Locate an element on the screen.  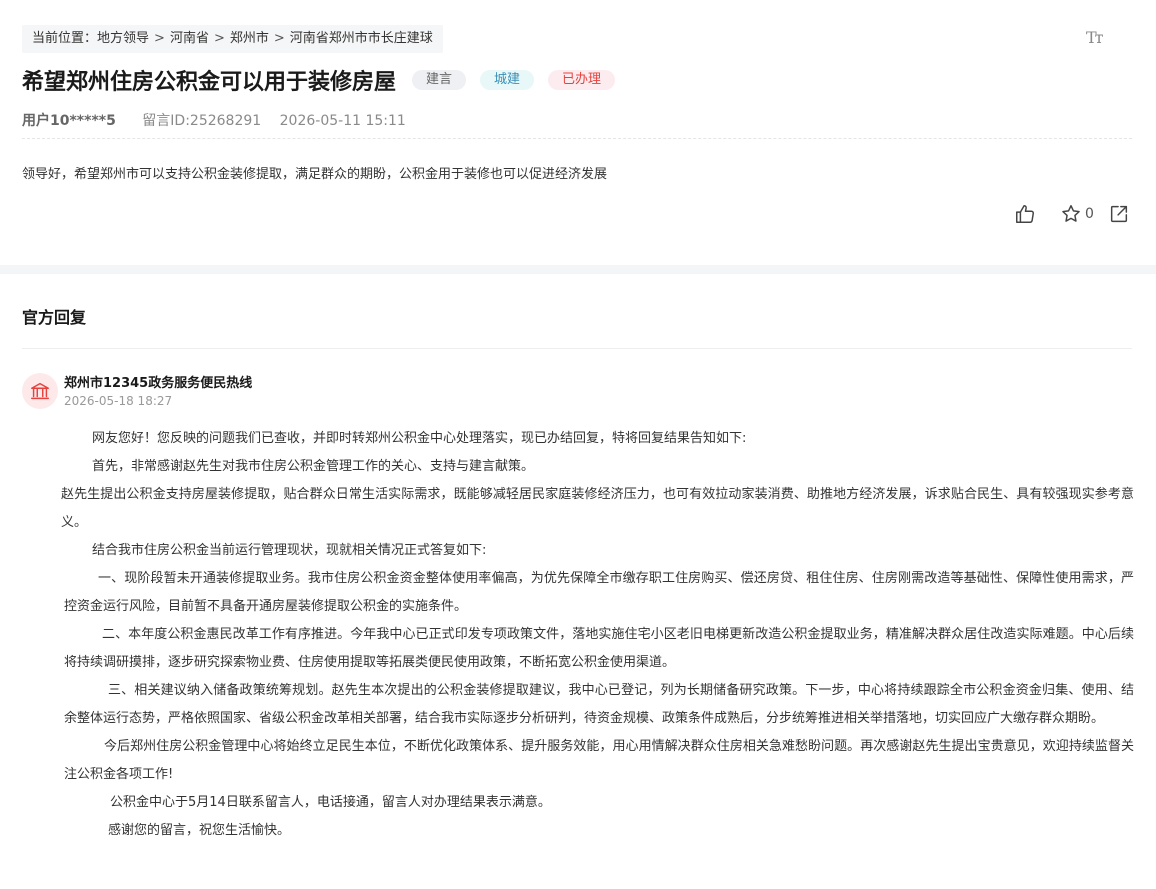
share-icon is located at coordinates (1118, 214).